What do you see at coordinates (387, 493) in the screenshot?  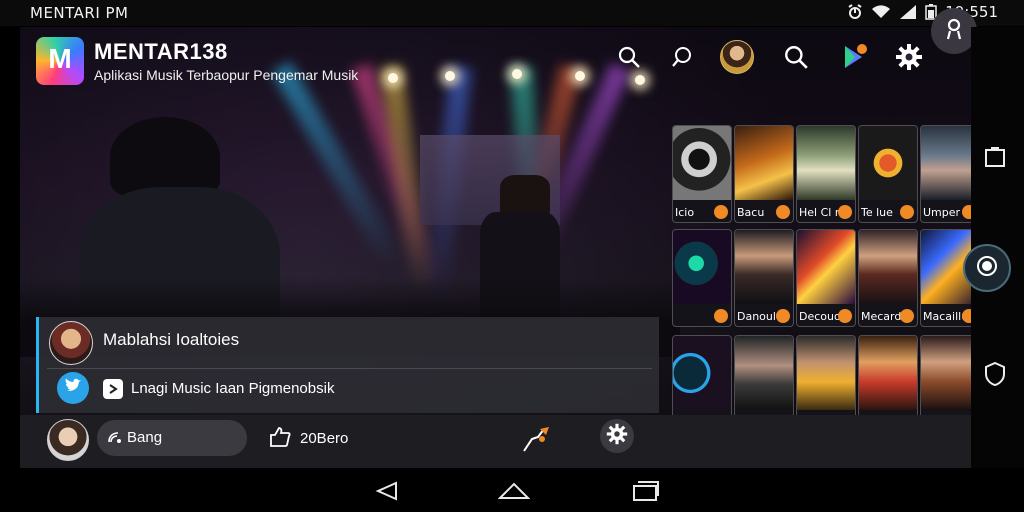 I see `back-icon` at bounding box center [387, 493].